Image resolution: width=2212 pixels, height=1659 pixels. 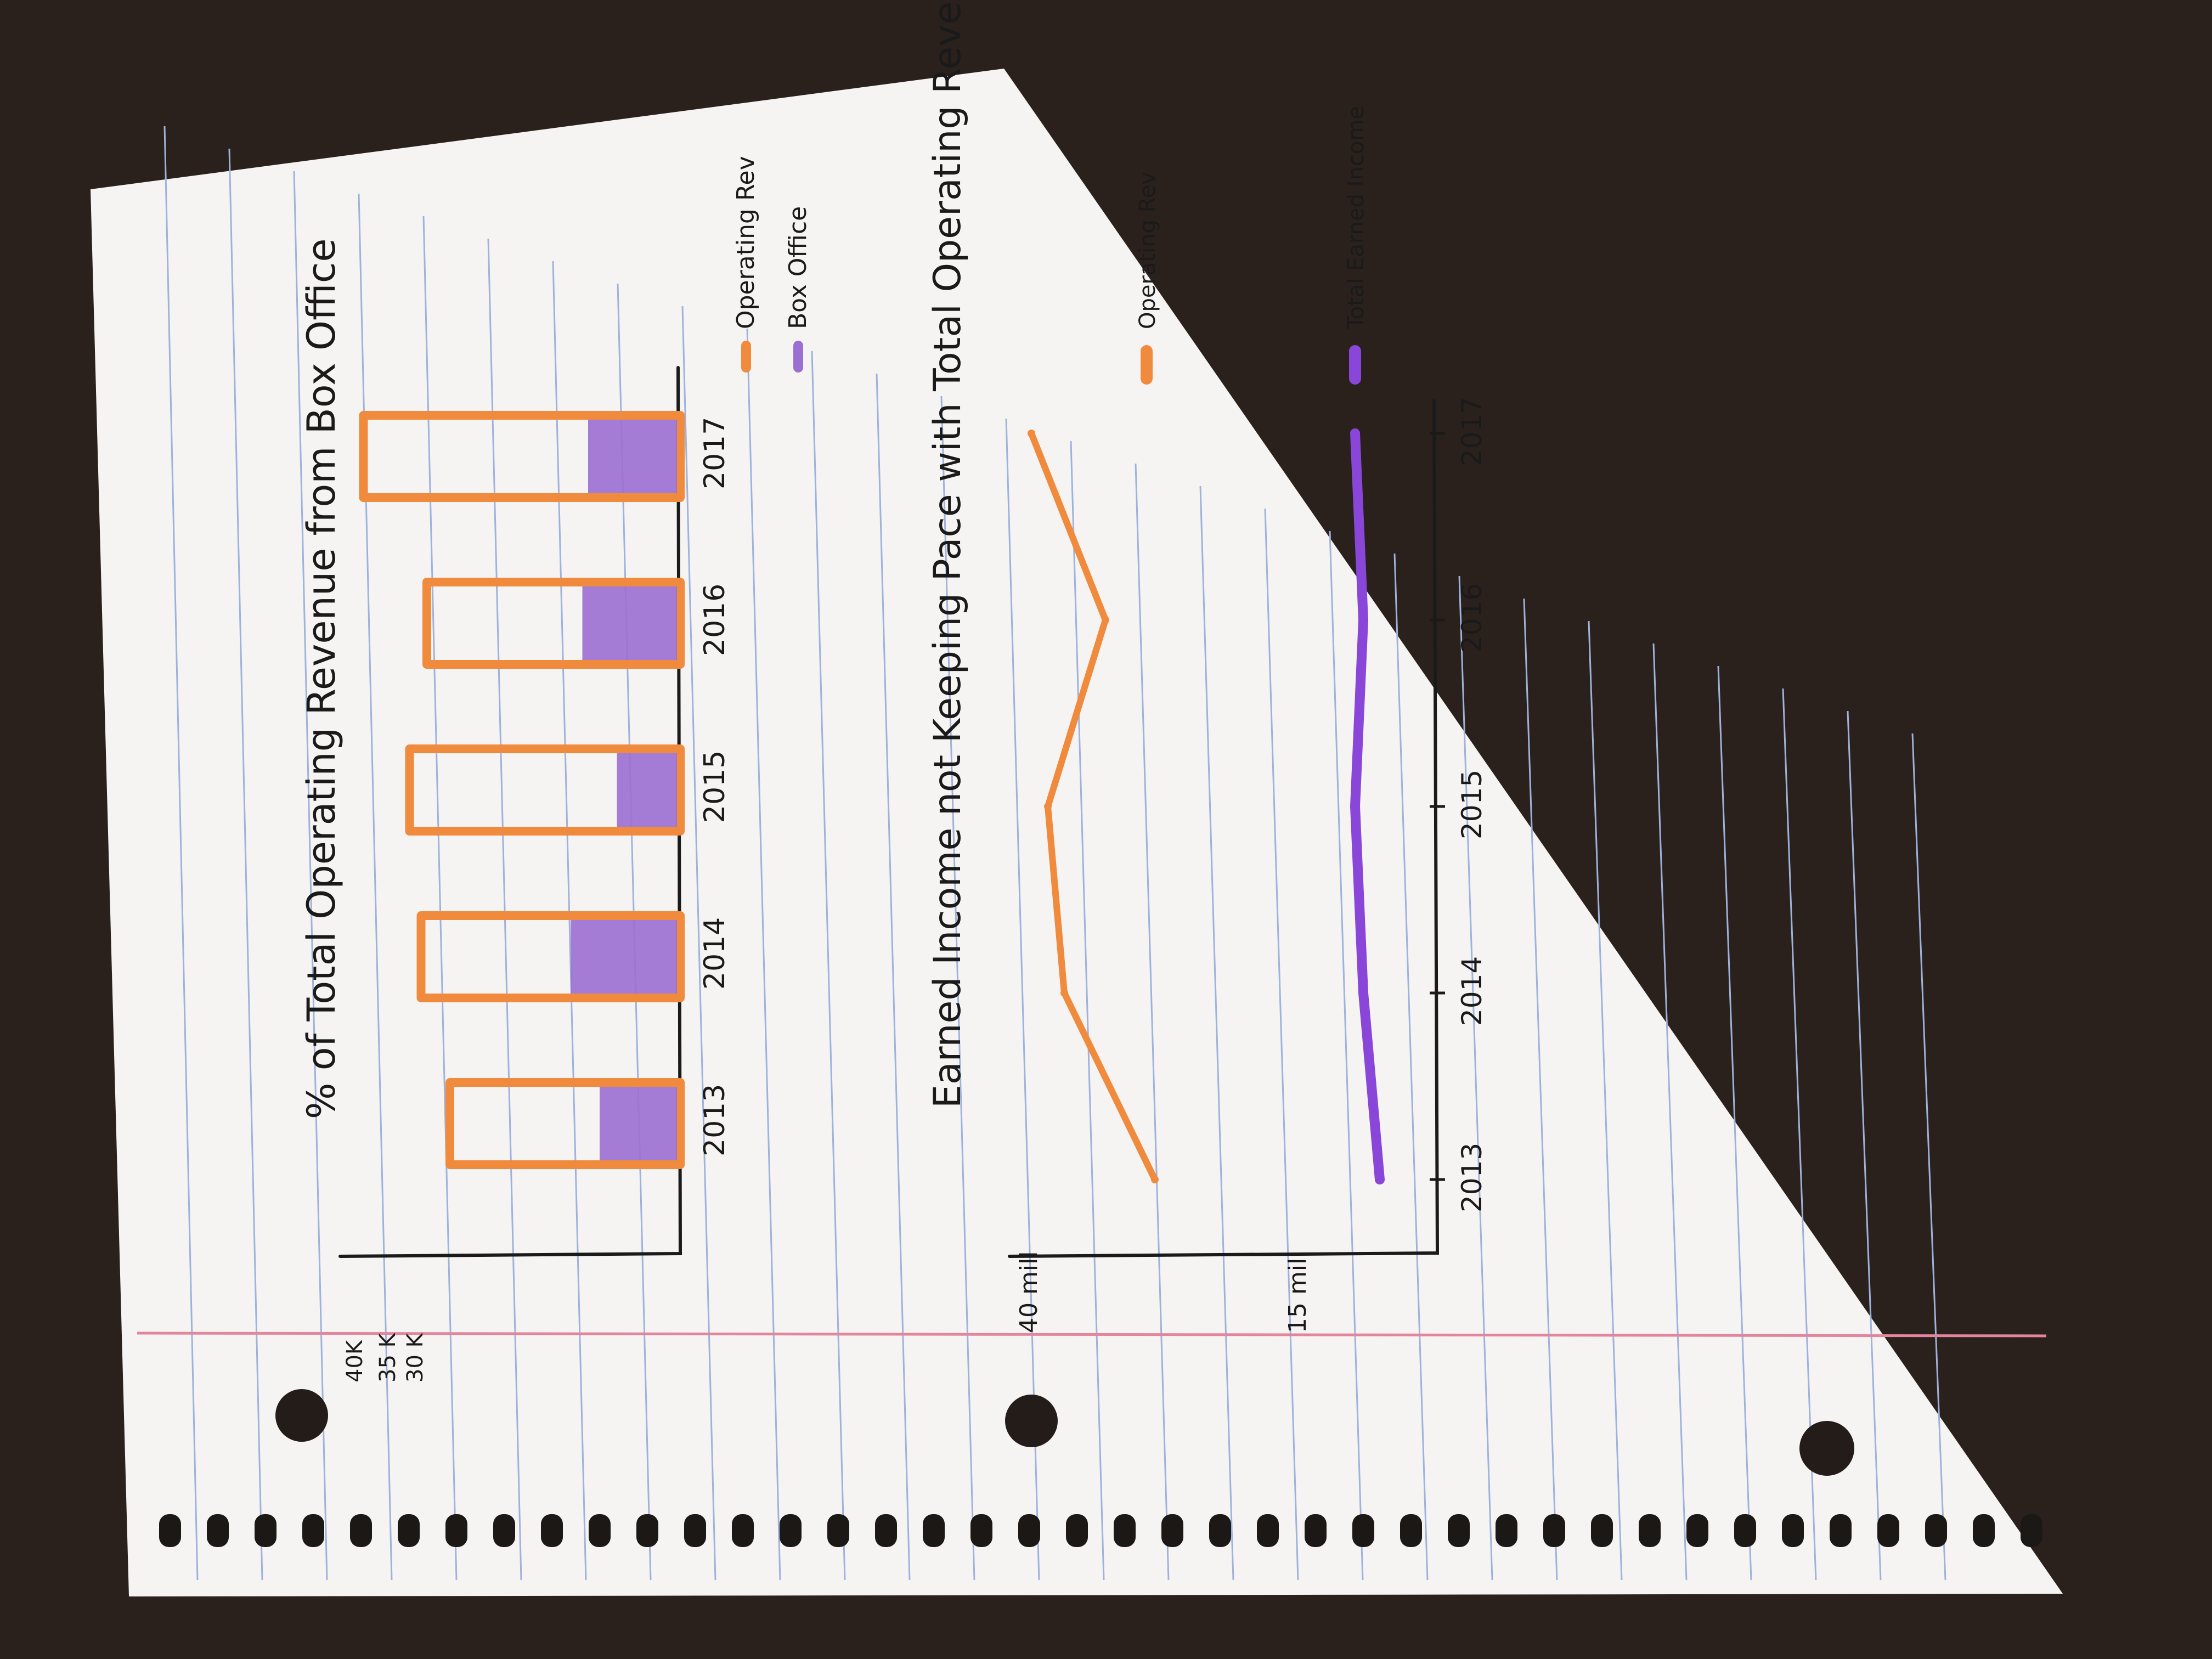 What do you see at coordinates (1472, 618) in the screenshot?
I see `chart2-x-label: 2016` at bounding box center [1472, 618].